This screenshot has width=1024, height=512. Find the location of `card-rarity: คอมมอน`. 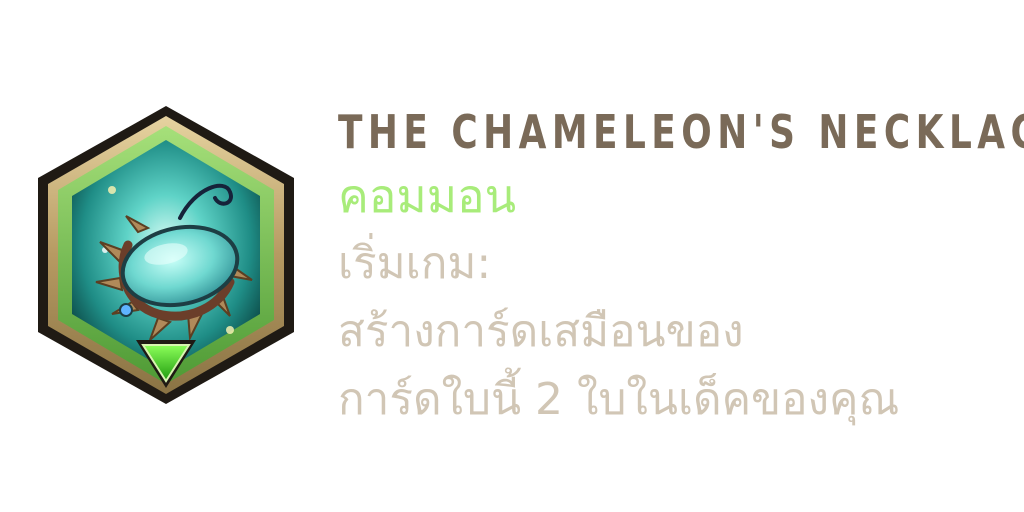

card-rarity: คอมมอน is located at coordinates (427, 196).